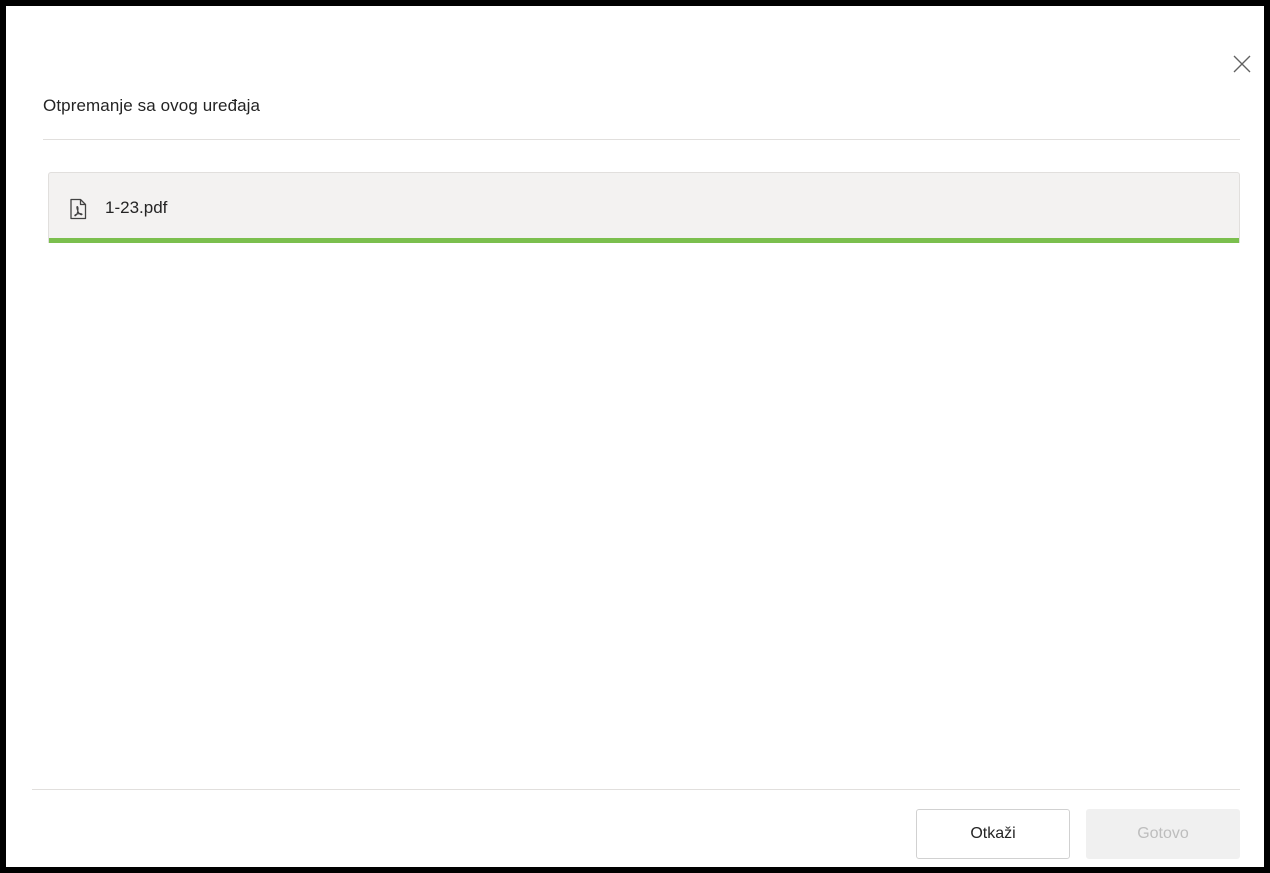 This screenshot has width=1270, height=873. I want to click on upload-progress-fill, so click(644, 240).